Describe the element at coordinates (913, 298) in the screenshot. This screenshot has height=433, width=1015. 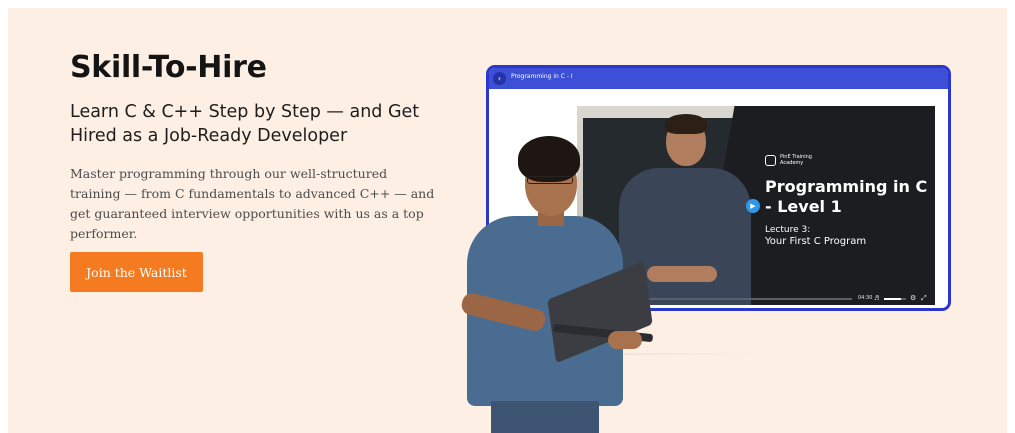
I see `gear-icon: ⚙` at that location.